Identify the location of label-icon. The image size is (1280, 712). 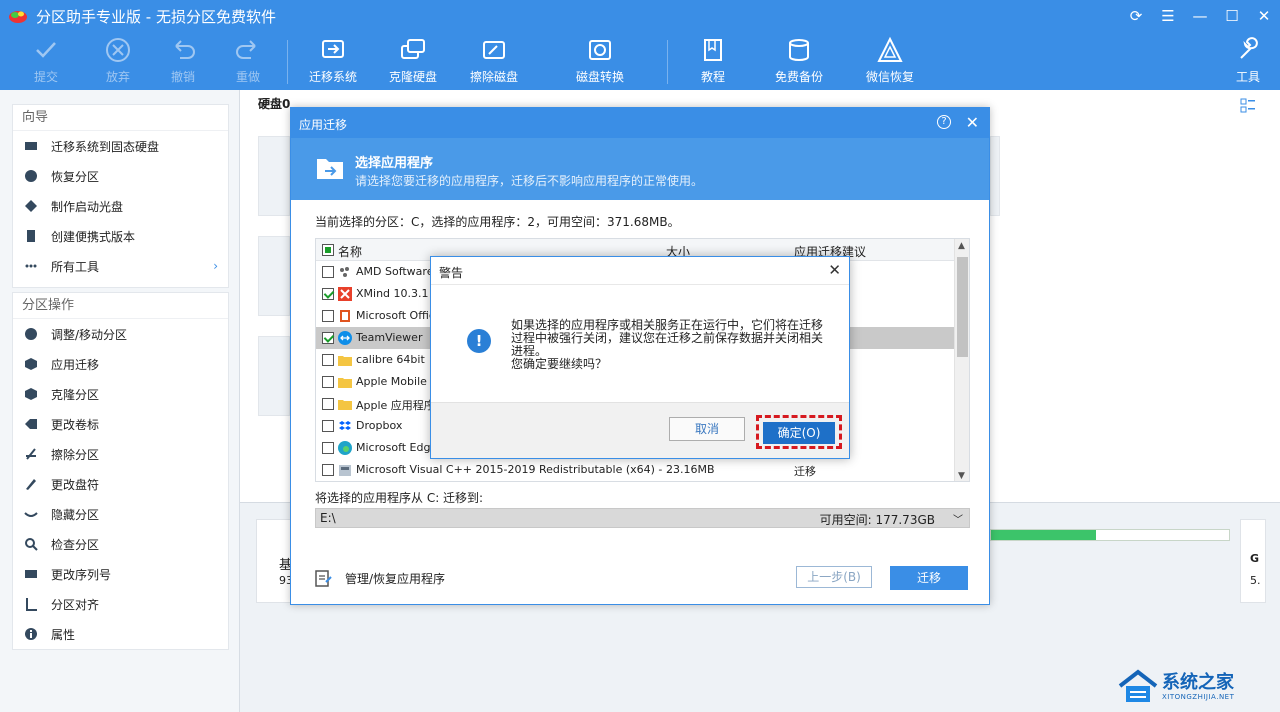
(31, 424).